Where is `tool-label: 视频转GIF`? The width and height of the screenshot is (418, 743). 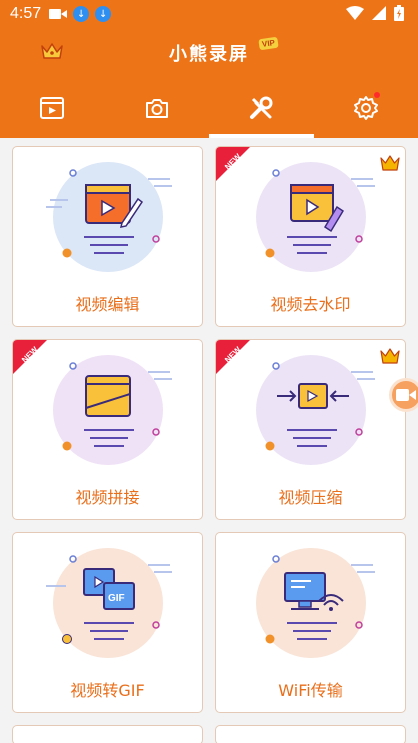 tool-label: 视频转GIF is located at coordinates (107, 690).